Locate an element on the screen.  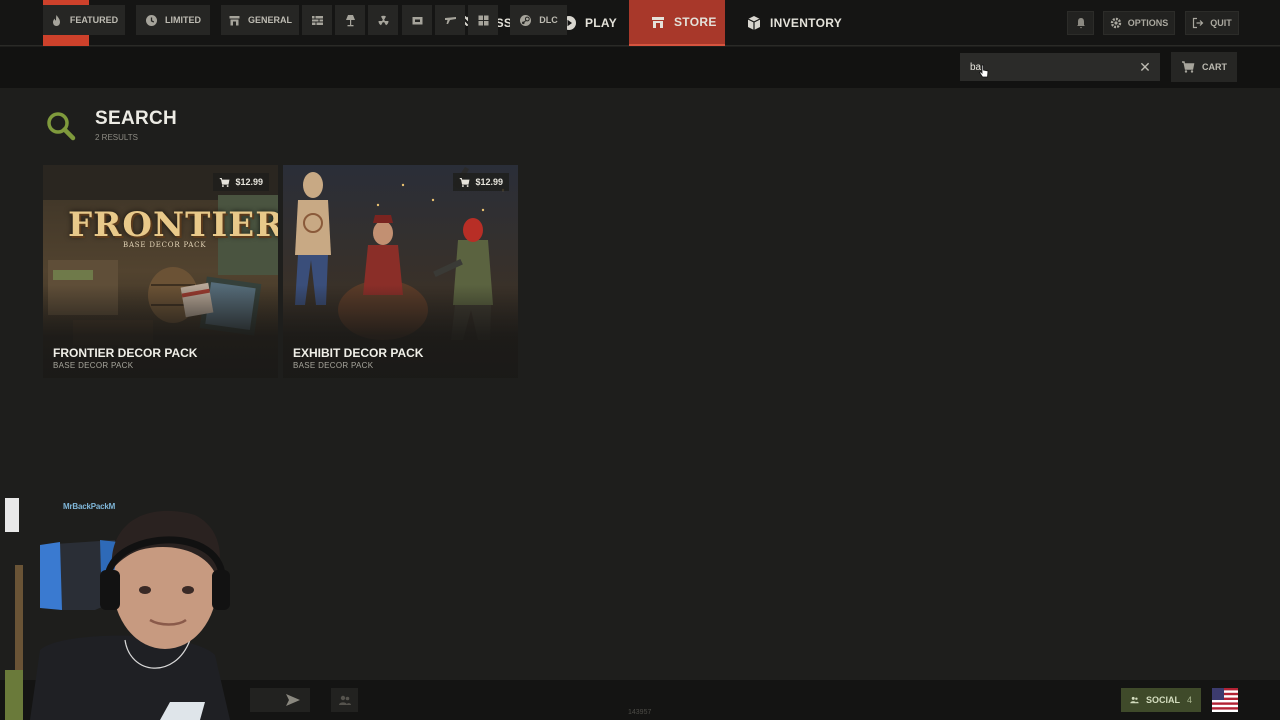
quit-button: QUIT is located at coordinates (1212, 23).